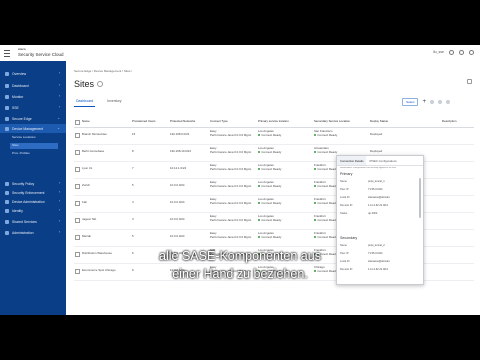 The width and height of the screenshot is (480, 360). Describe the element at coordinates (107, 187) in the screenshot. I see `site-name: Zurich` at that location.